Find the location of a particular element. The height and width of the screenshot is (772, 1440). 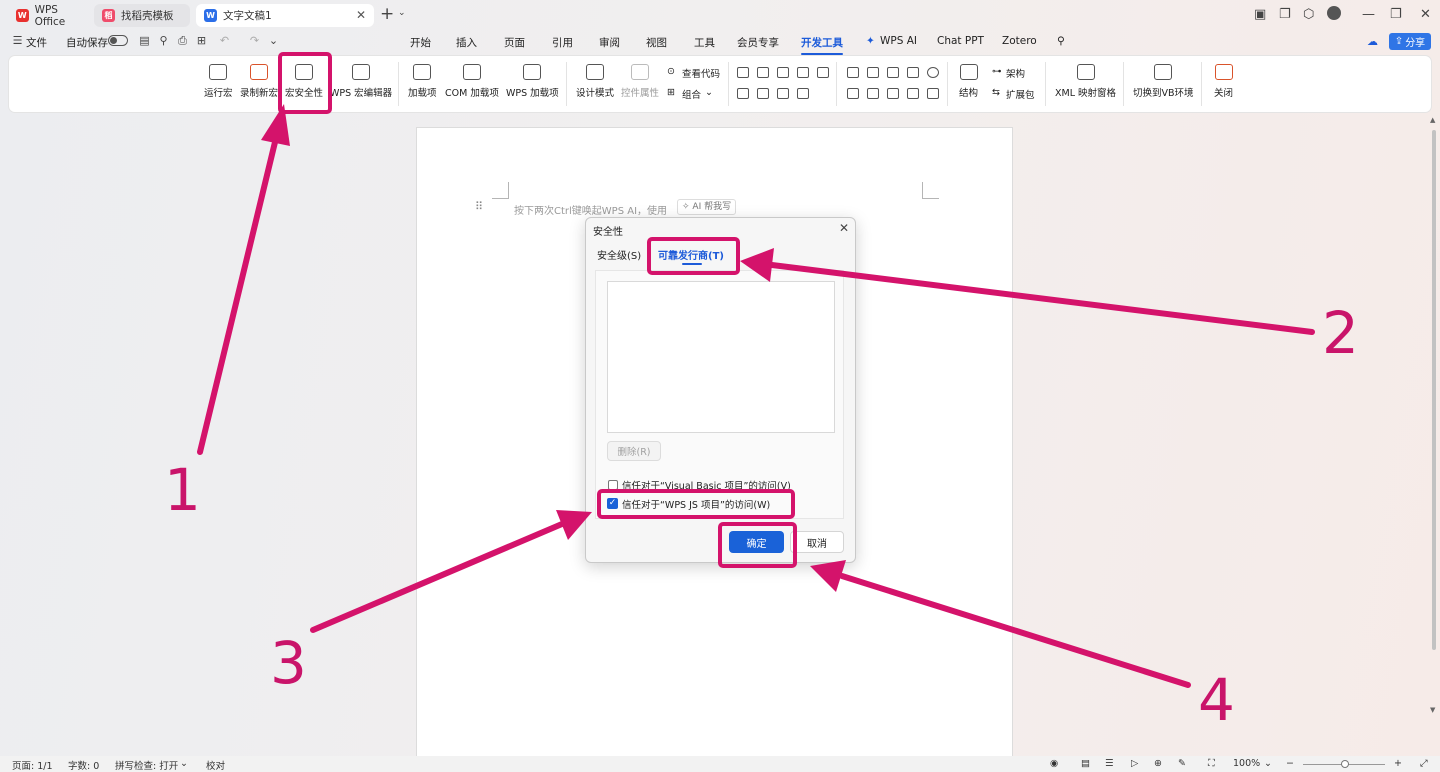

arrow-1-shaft is located at coordinates (238, 295).